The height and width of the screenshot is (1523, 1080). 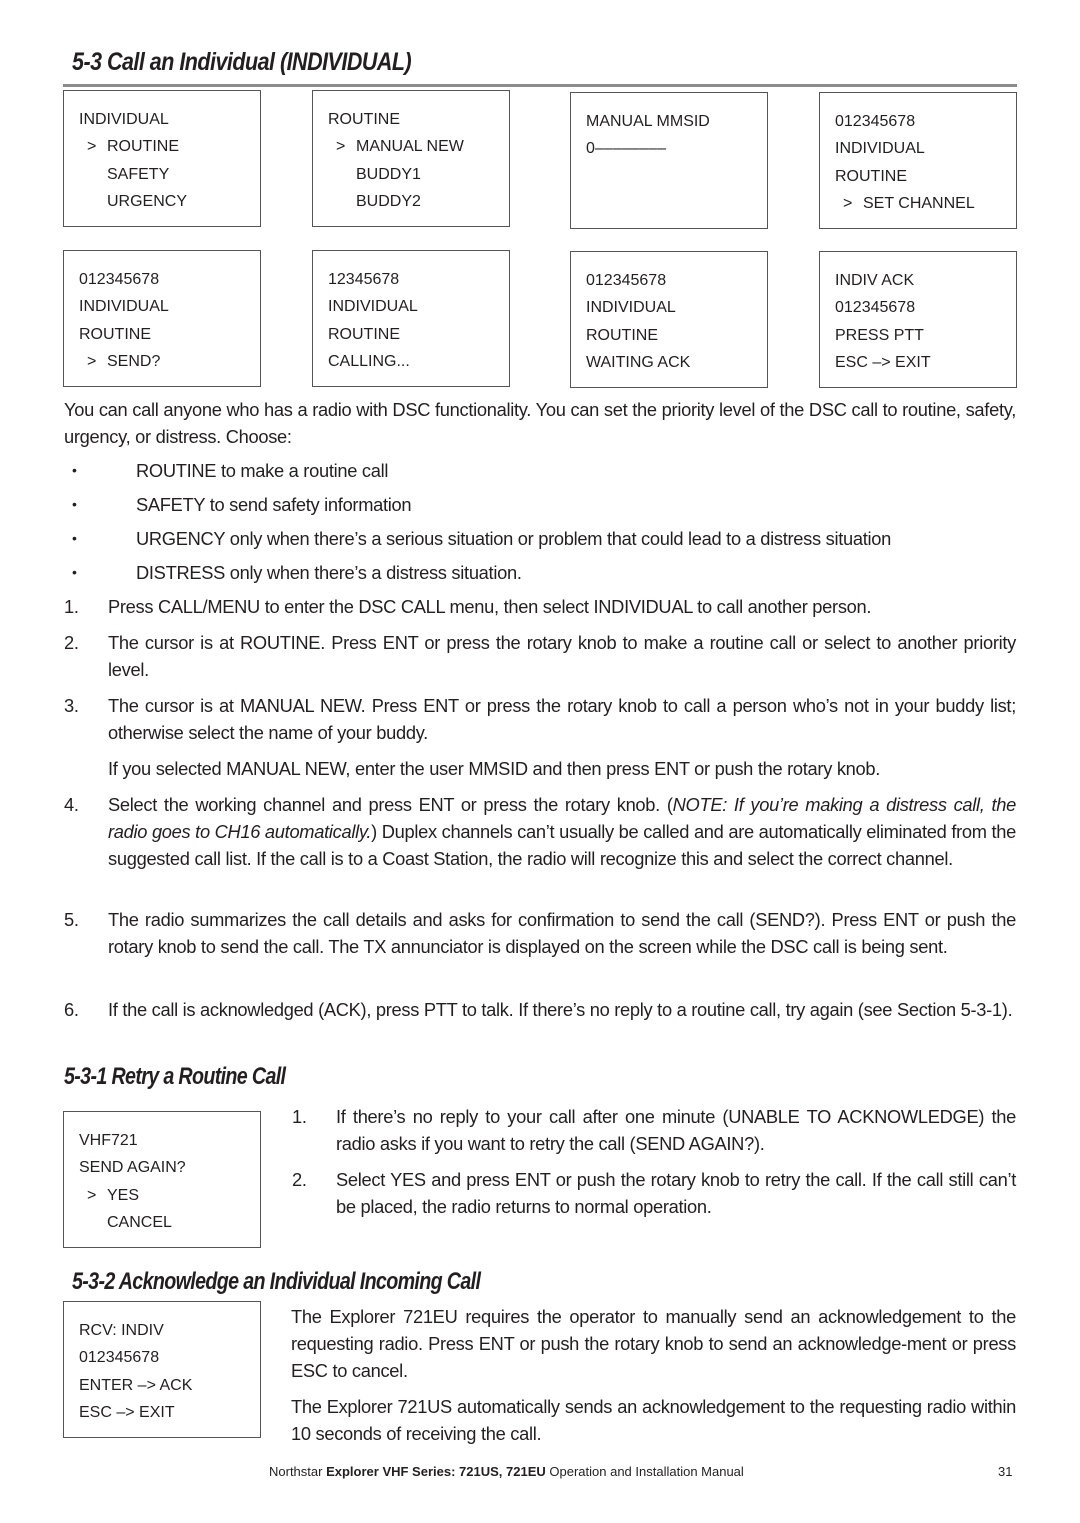 I want to click on lcd-line-selected: MANUAL NEW, so click(x=418, y=146).